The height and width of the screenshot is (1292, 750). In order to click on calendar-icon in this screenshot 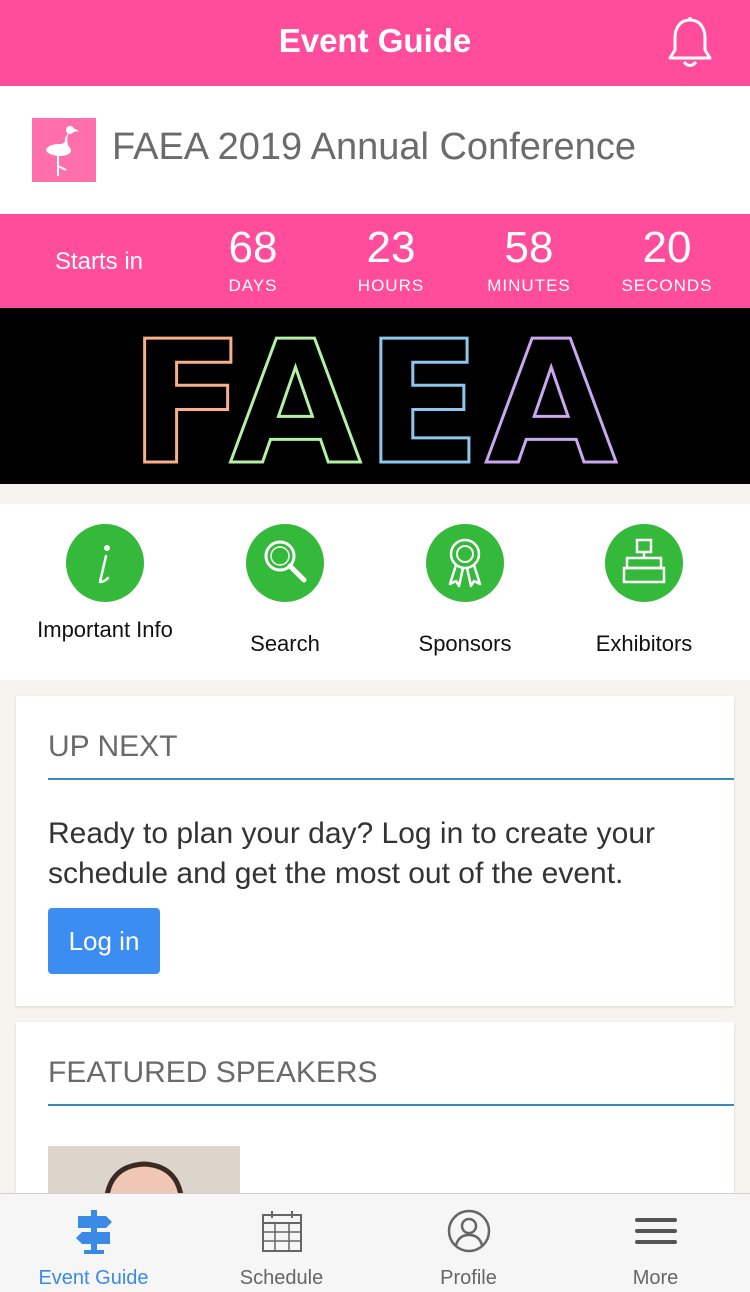, I will do `click(282, 1231)`.